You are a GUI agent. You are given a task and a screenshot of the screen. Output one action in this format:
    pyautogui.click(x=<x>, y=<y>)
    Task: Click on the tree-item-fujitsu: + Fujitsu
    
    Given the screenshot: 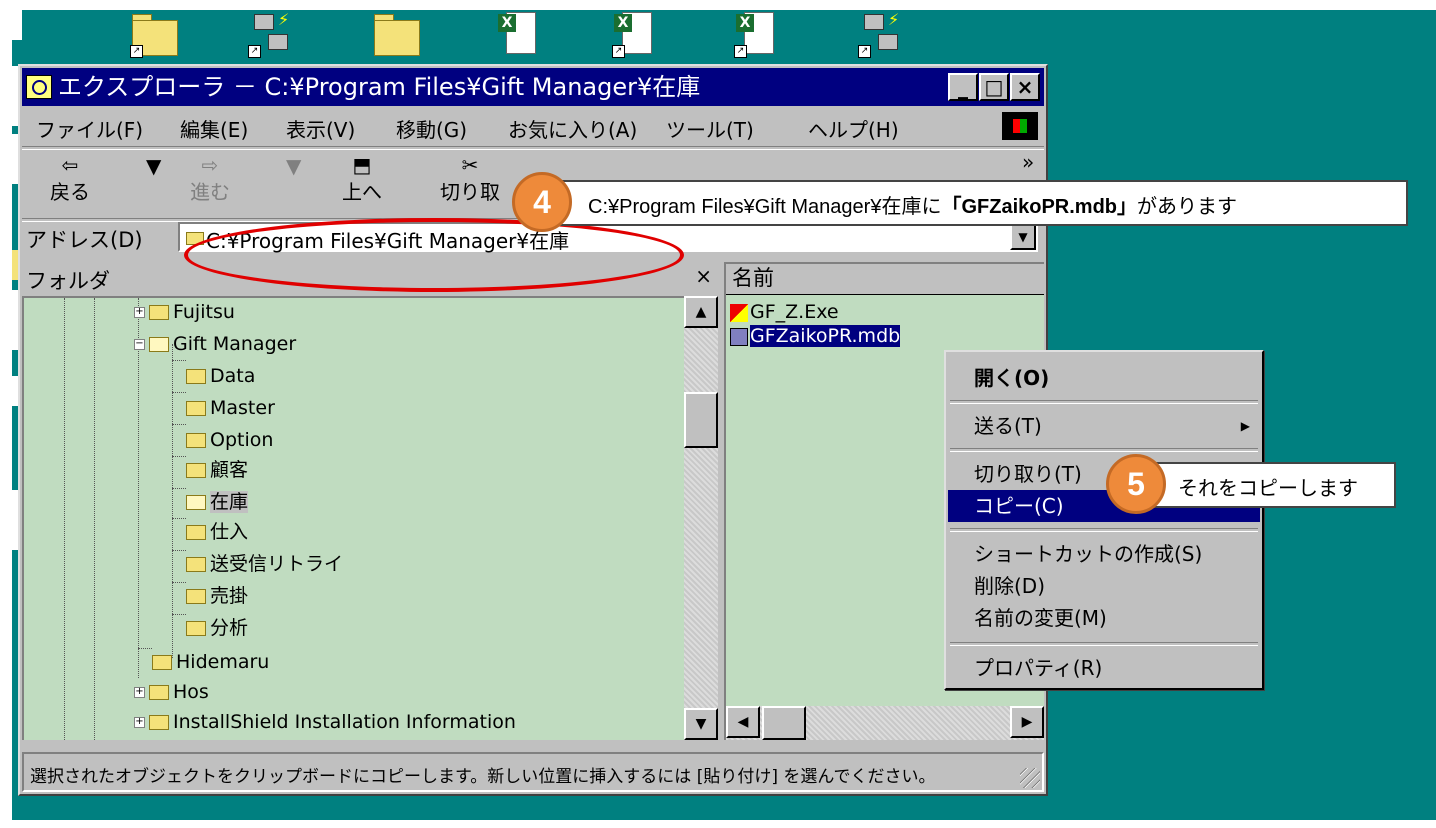 What is the action you would take?
    pyautogui.click(x=184, y=312)
    